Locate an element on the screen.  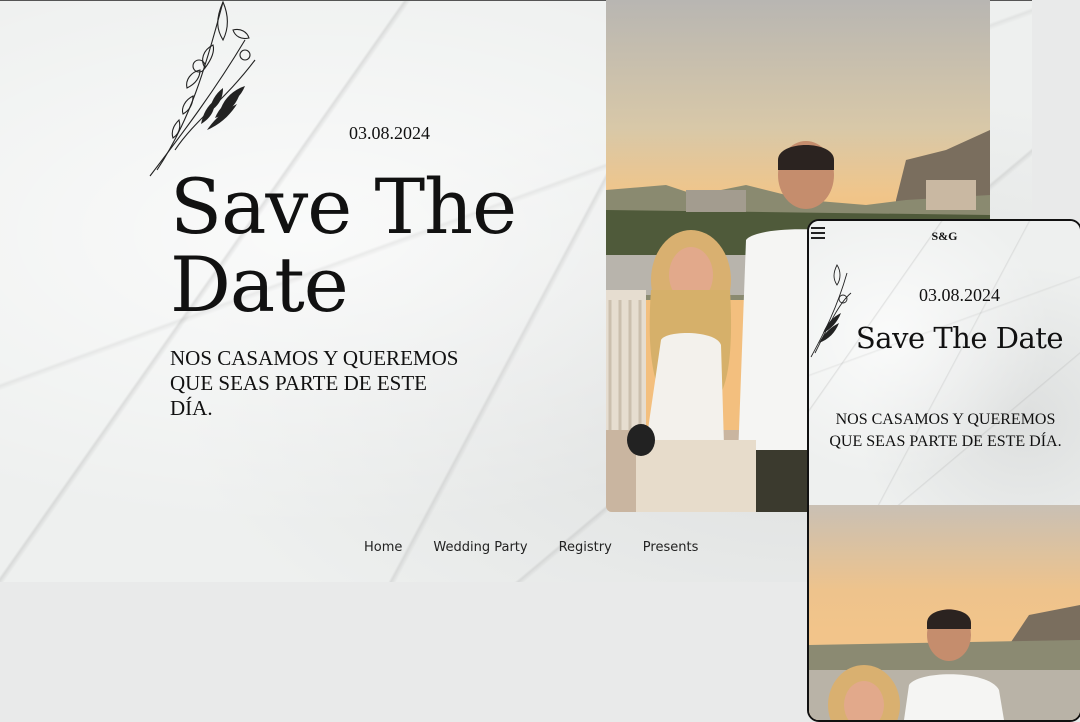
nav-presents: Presents is located at coordinates (671, 547).